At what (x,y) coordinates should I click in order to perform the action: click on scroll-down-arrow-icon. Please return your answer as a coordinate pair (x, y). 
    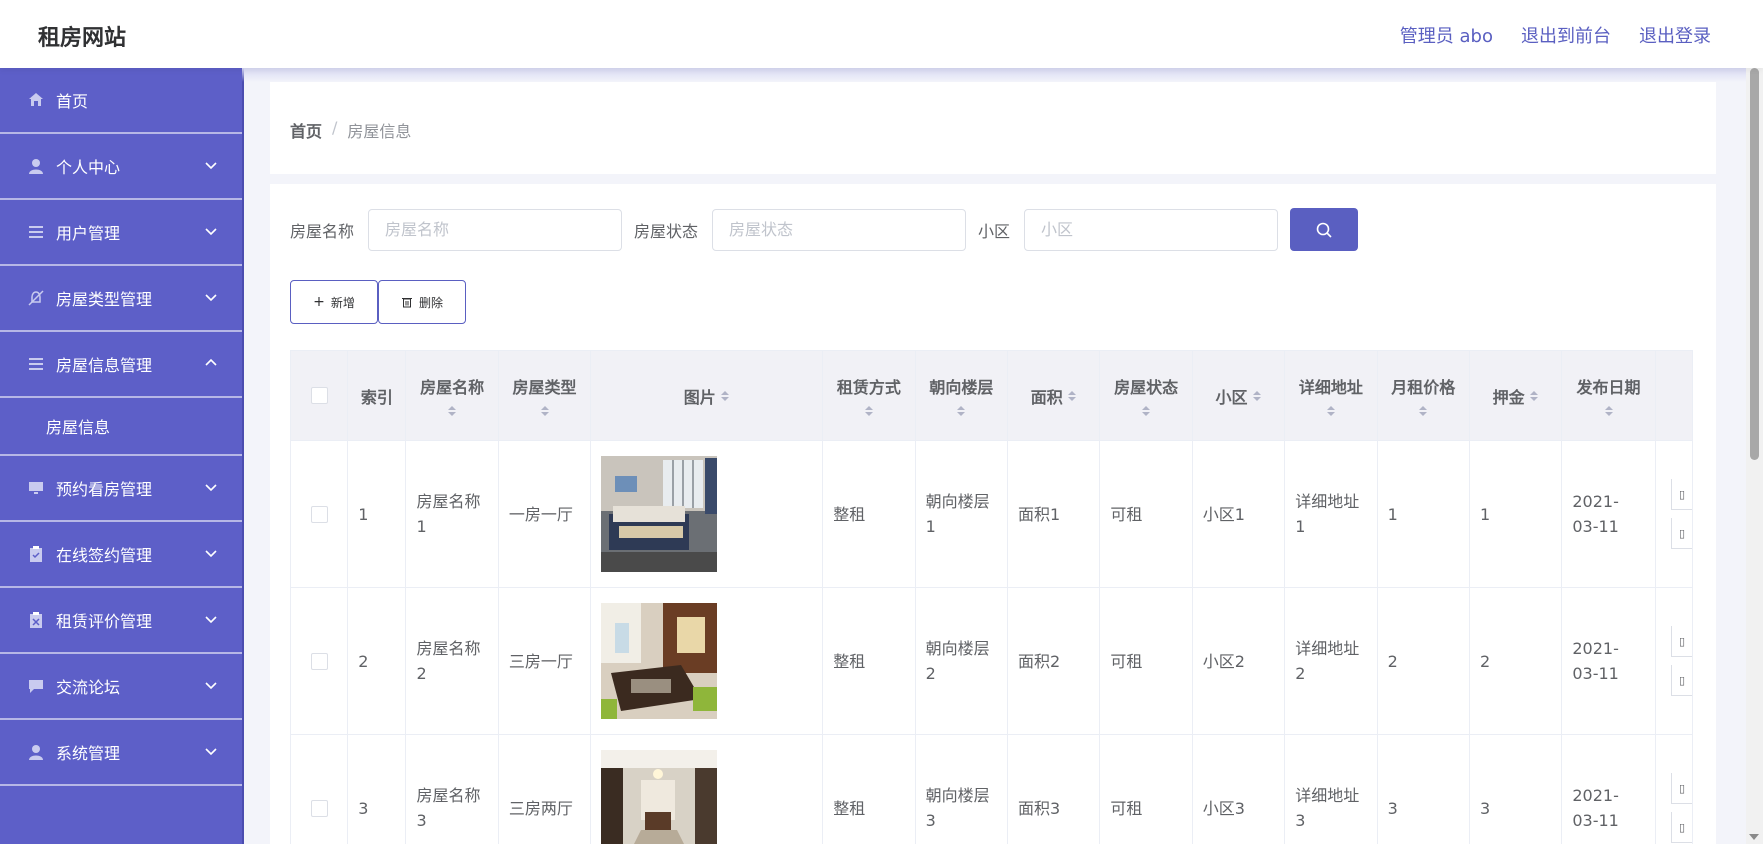
    Looking at the image, I should click on (1754, 837).